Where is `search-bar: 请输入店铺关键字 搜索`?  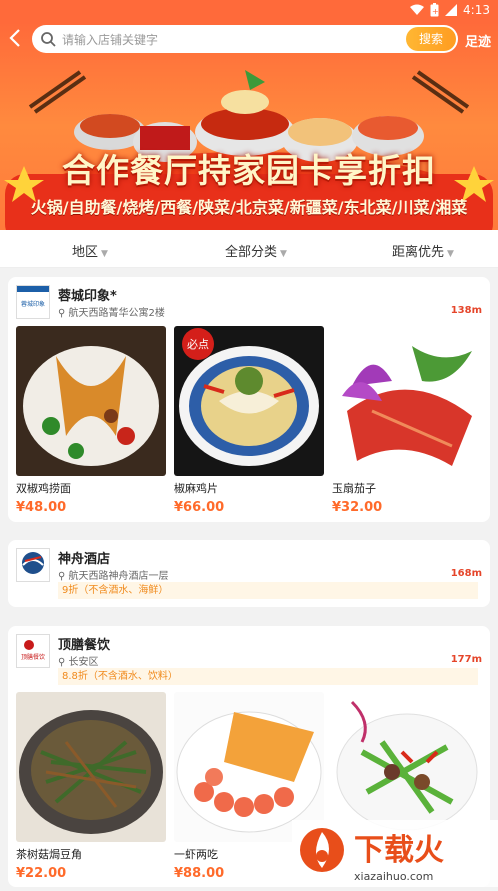
search-bar: 请输入店铺关键字 搜索 is located at coordinates (245, 39).